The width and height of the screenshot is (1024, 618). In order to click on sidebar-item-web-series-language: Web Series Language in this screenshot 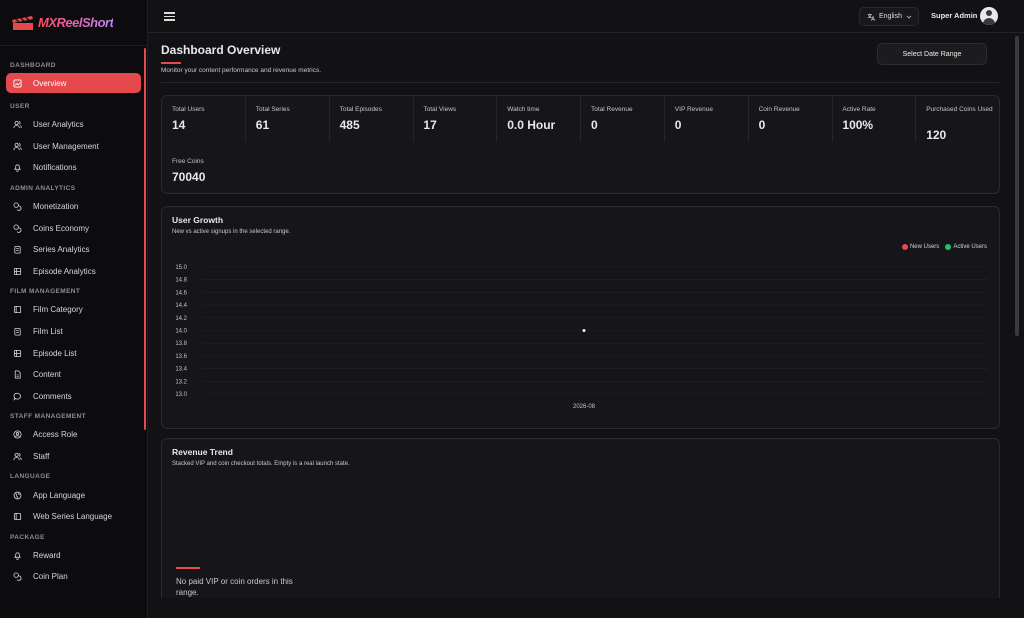, I will do `click(73, 517)`.